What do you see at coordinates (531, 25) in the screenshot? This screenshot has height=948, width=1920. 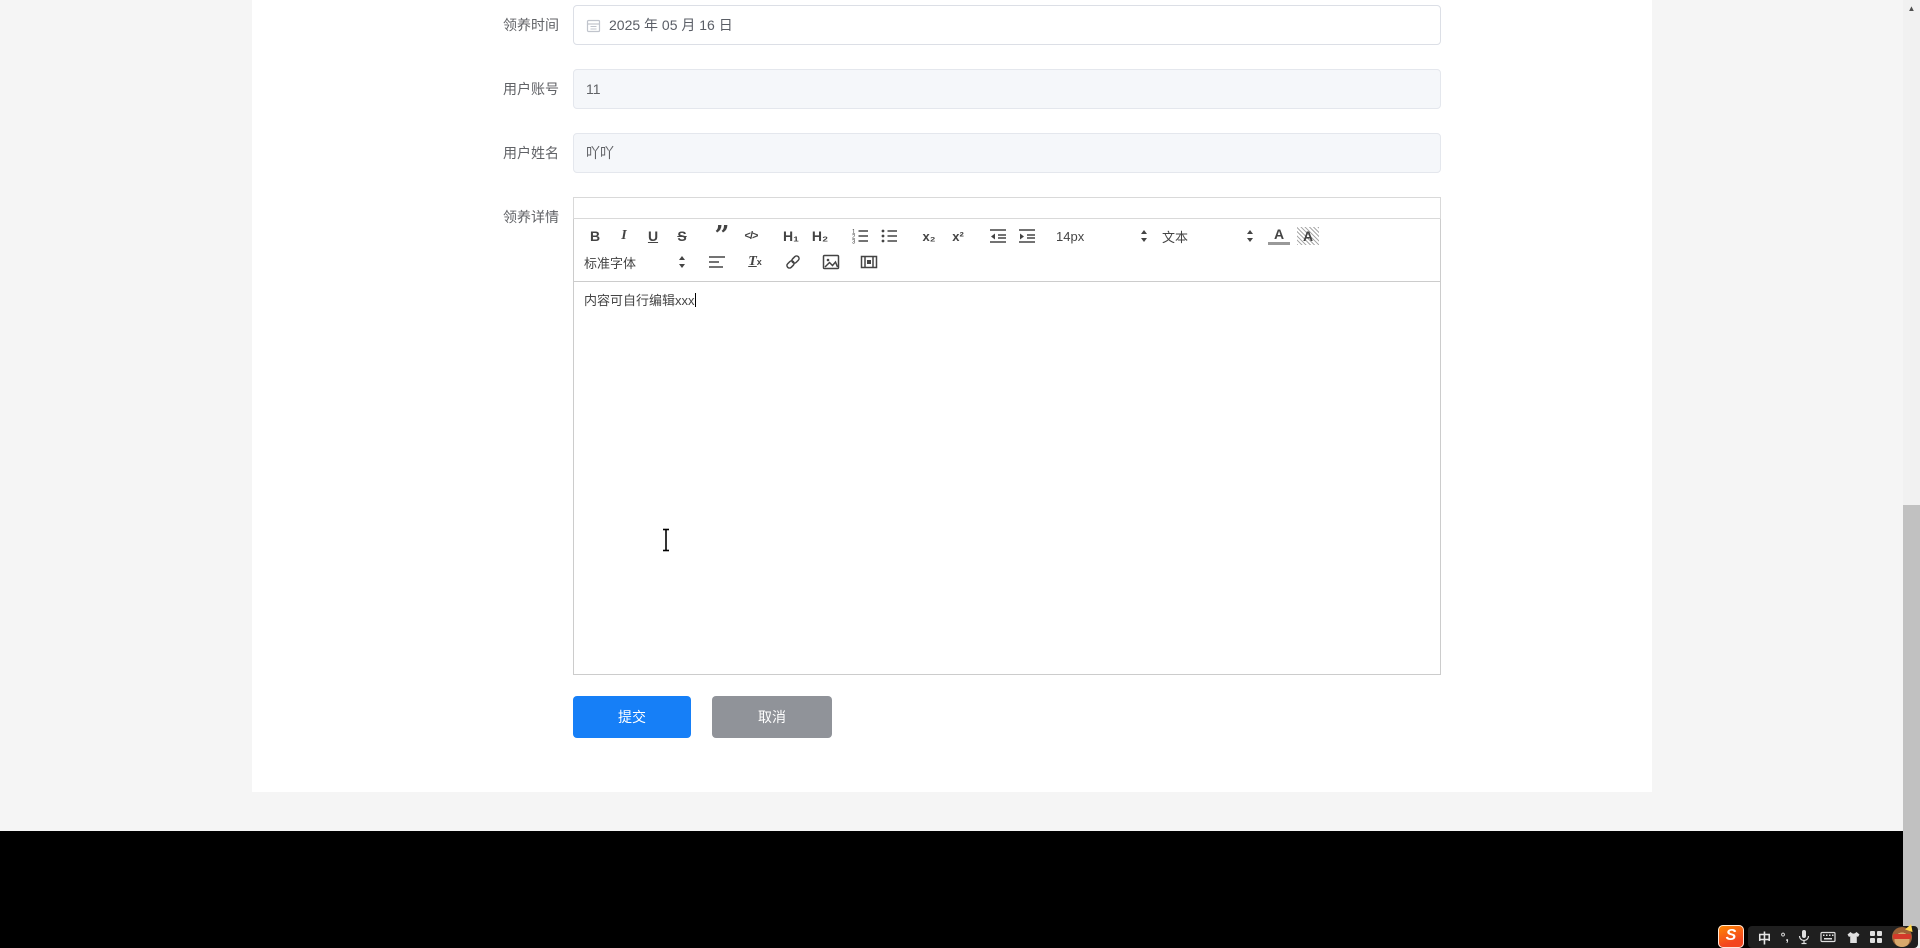 I see `adopt-time-label: 领养时间` at bounding box center [531, 25].